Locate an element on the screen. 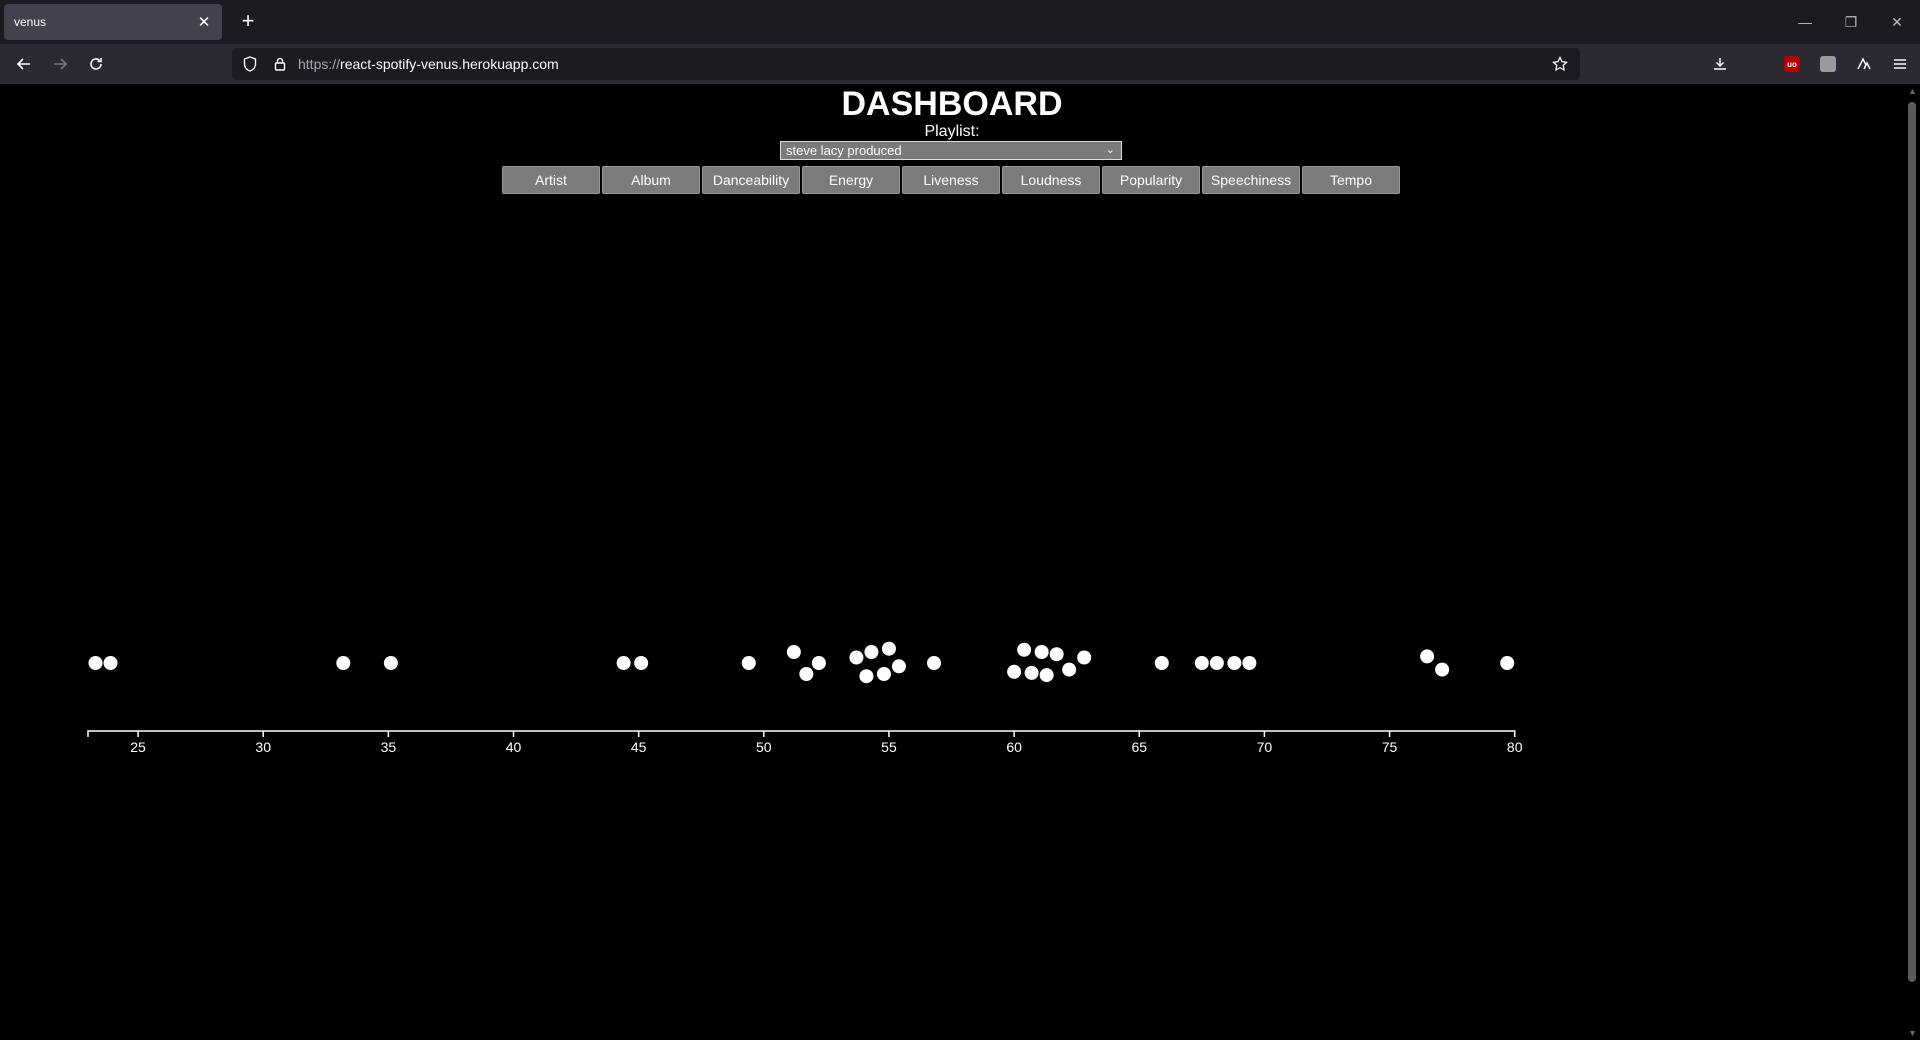 The image size is (1920, 1040). lock-icon is located at coordinates (280, 64).